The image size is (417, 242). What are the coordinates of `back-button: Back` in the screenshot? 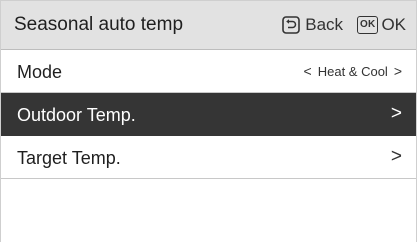 It's located at (312, 25).